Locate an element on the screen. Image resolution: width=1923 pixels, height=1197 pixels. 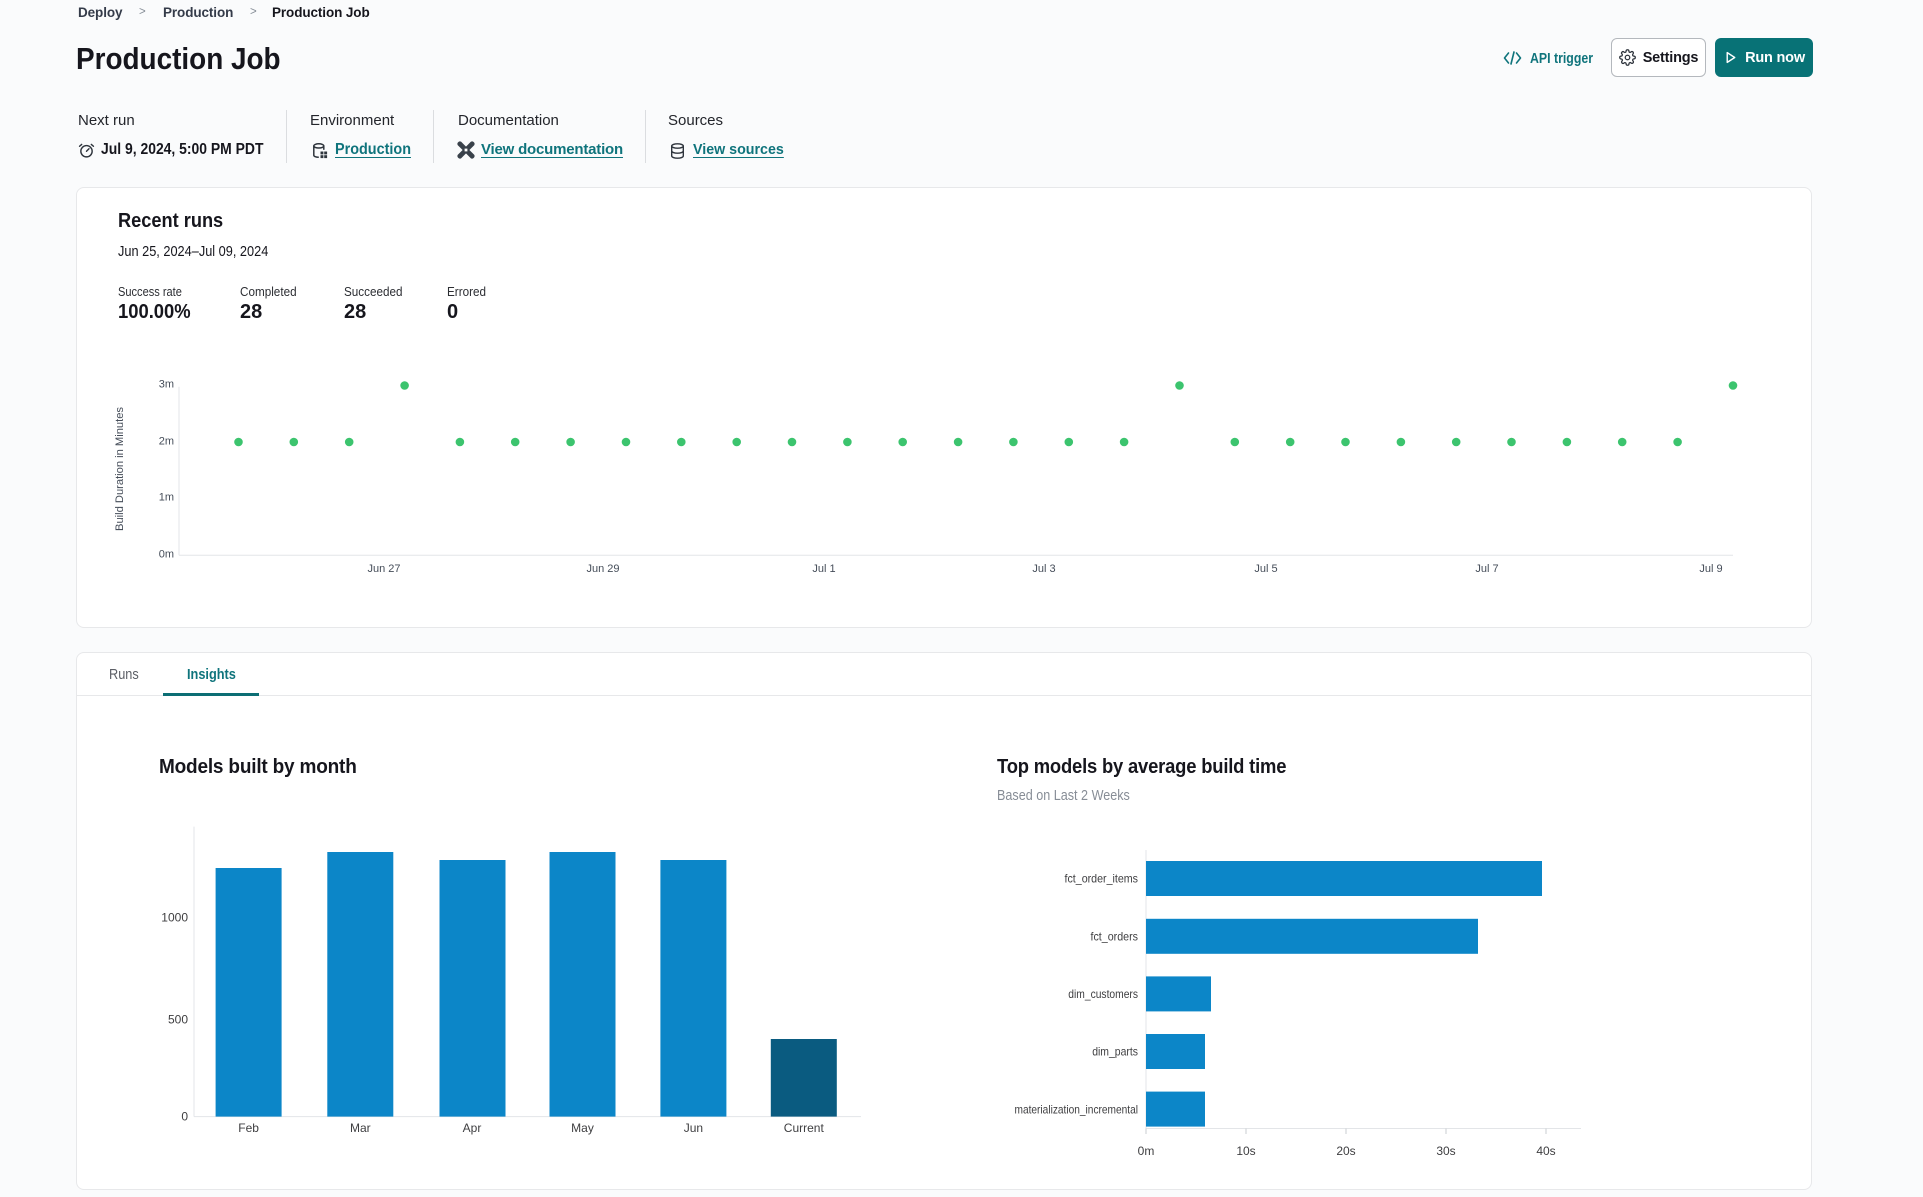
svg-text: 2m is located at coordinates (166, 441).